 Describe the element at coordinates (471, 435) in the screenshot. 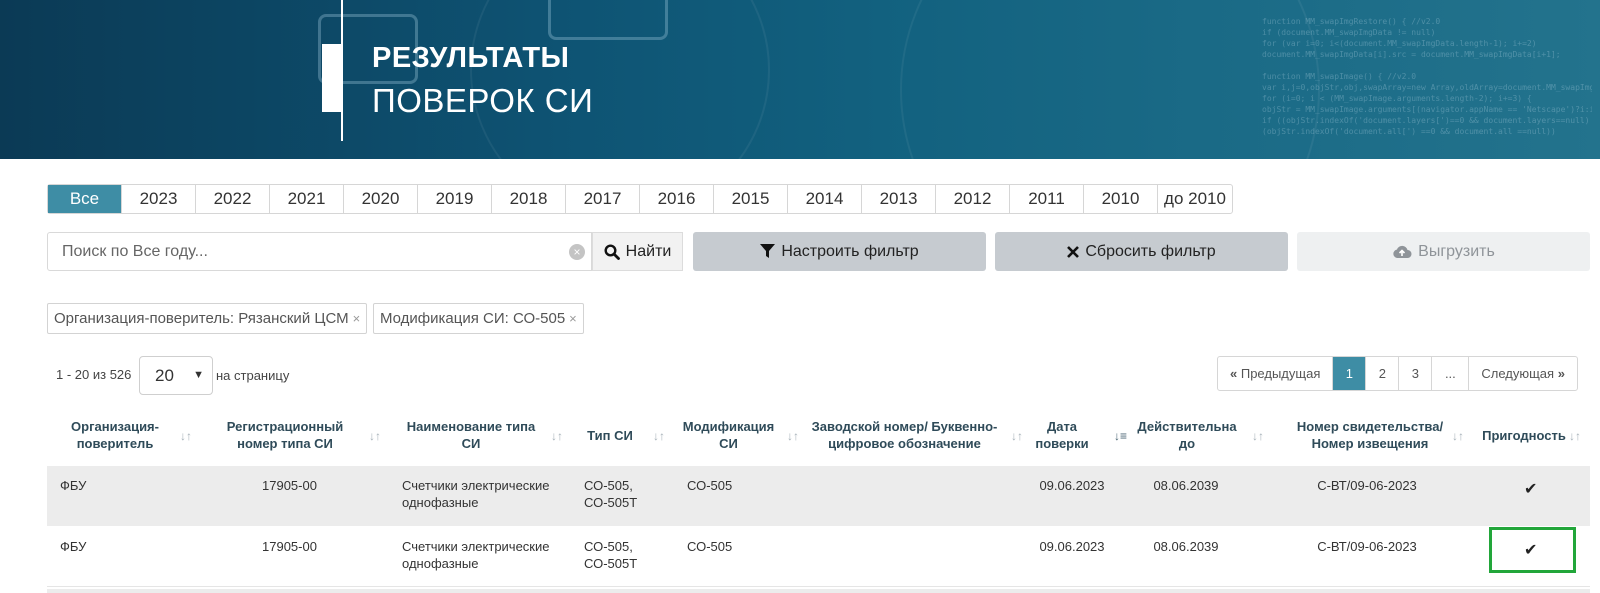

I see `column-header-type-name: Наименование типа СИ` at that location.